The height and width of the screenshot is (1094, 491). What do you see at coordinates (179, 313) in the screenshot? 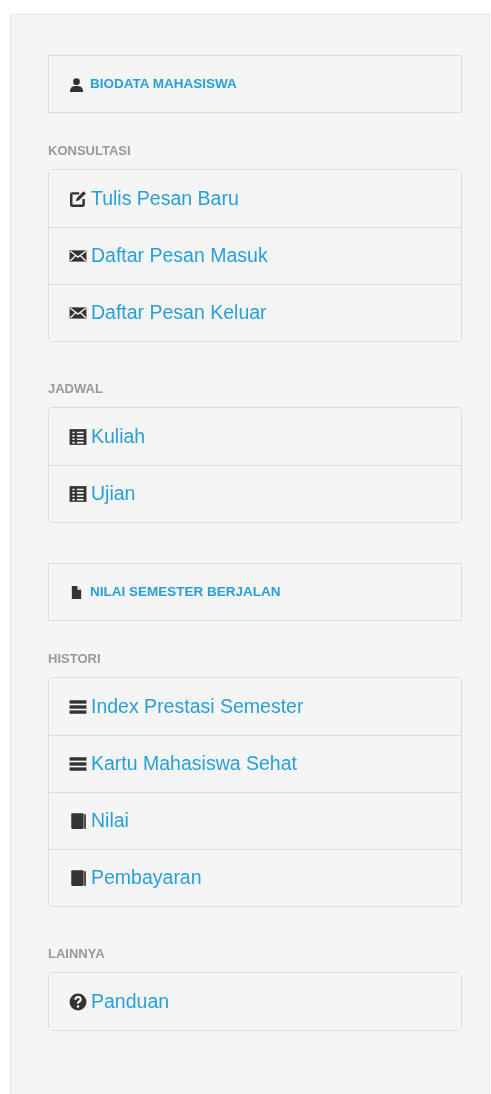
I see `menu-link: Daftar Pesan Keluar` at bounding box center [179, 313].